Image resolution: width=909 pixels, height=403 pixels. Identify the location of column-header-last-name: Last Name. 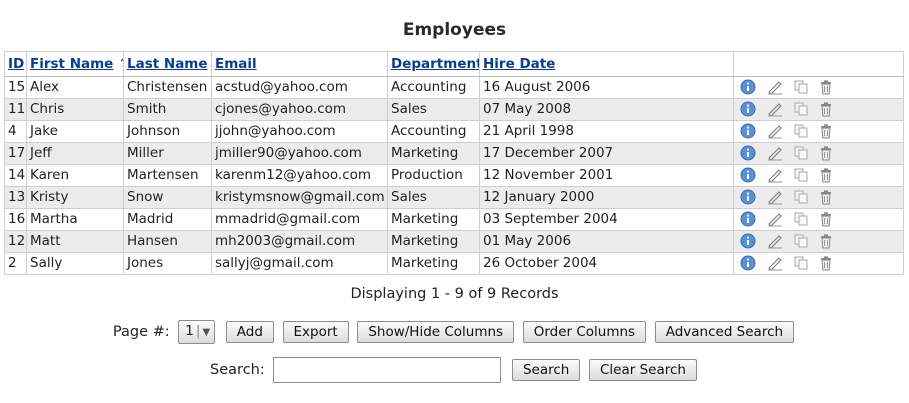
(167, 64).